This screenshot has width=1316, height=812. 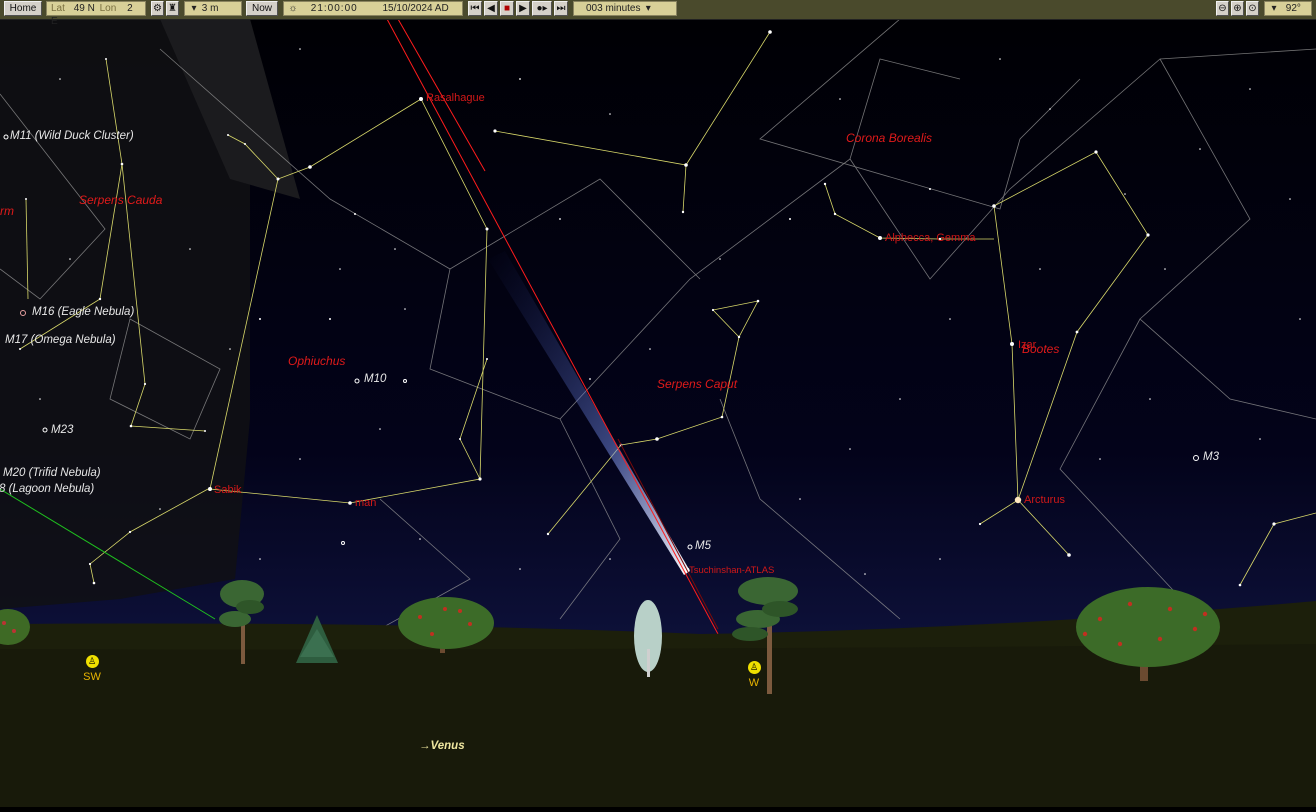 I want to click on planet-label-venus: →Venus, so click(x=442, y=746).